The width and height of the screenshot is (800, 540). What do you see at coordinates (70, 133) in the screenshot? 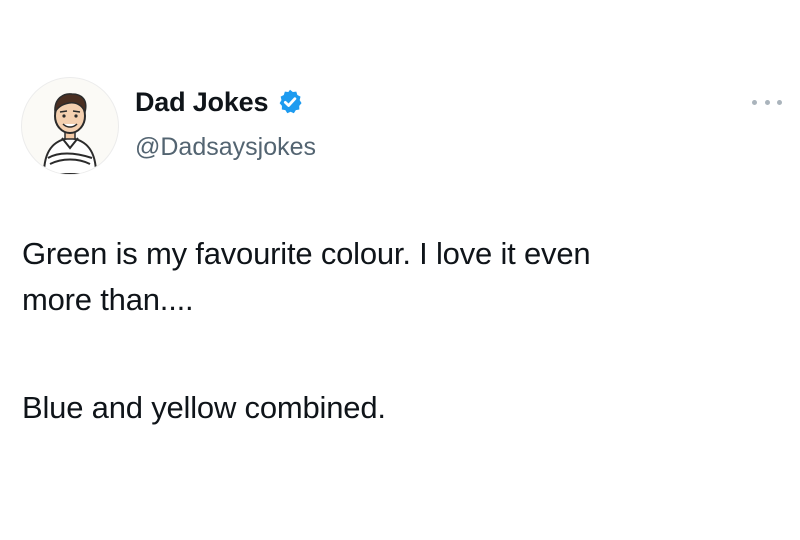
I see `dad-cartoon-icon` at bounding box center [70, 133].